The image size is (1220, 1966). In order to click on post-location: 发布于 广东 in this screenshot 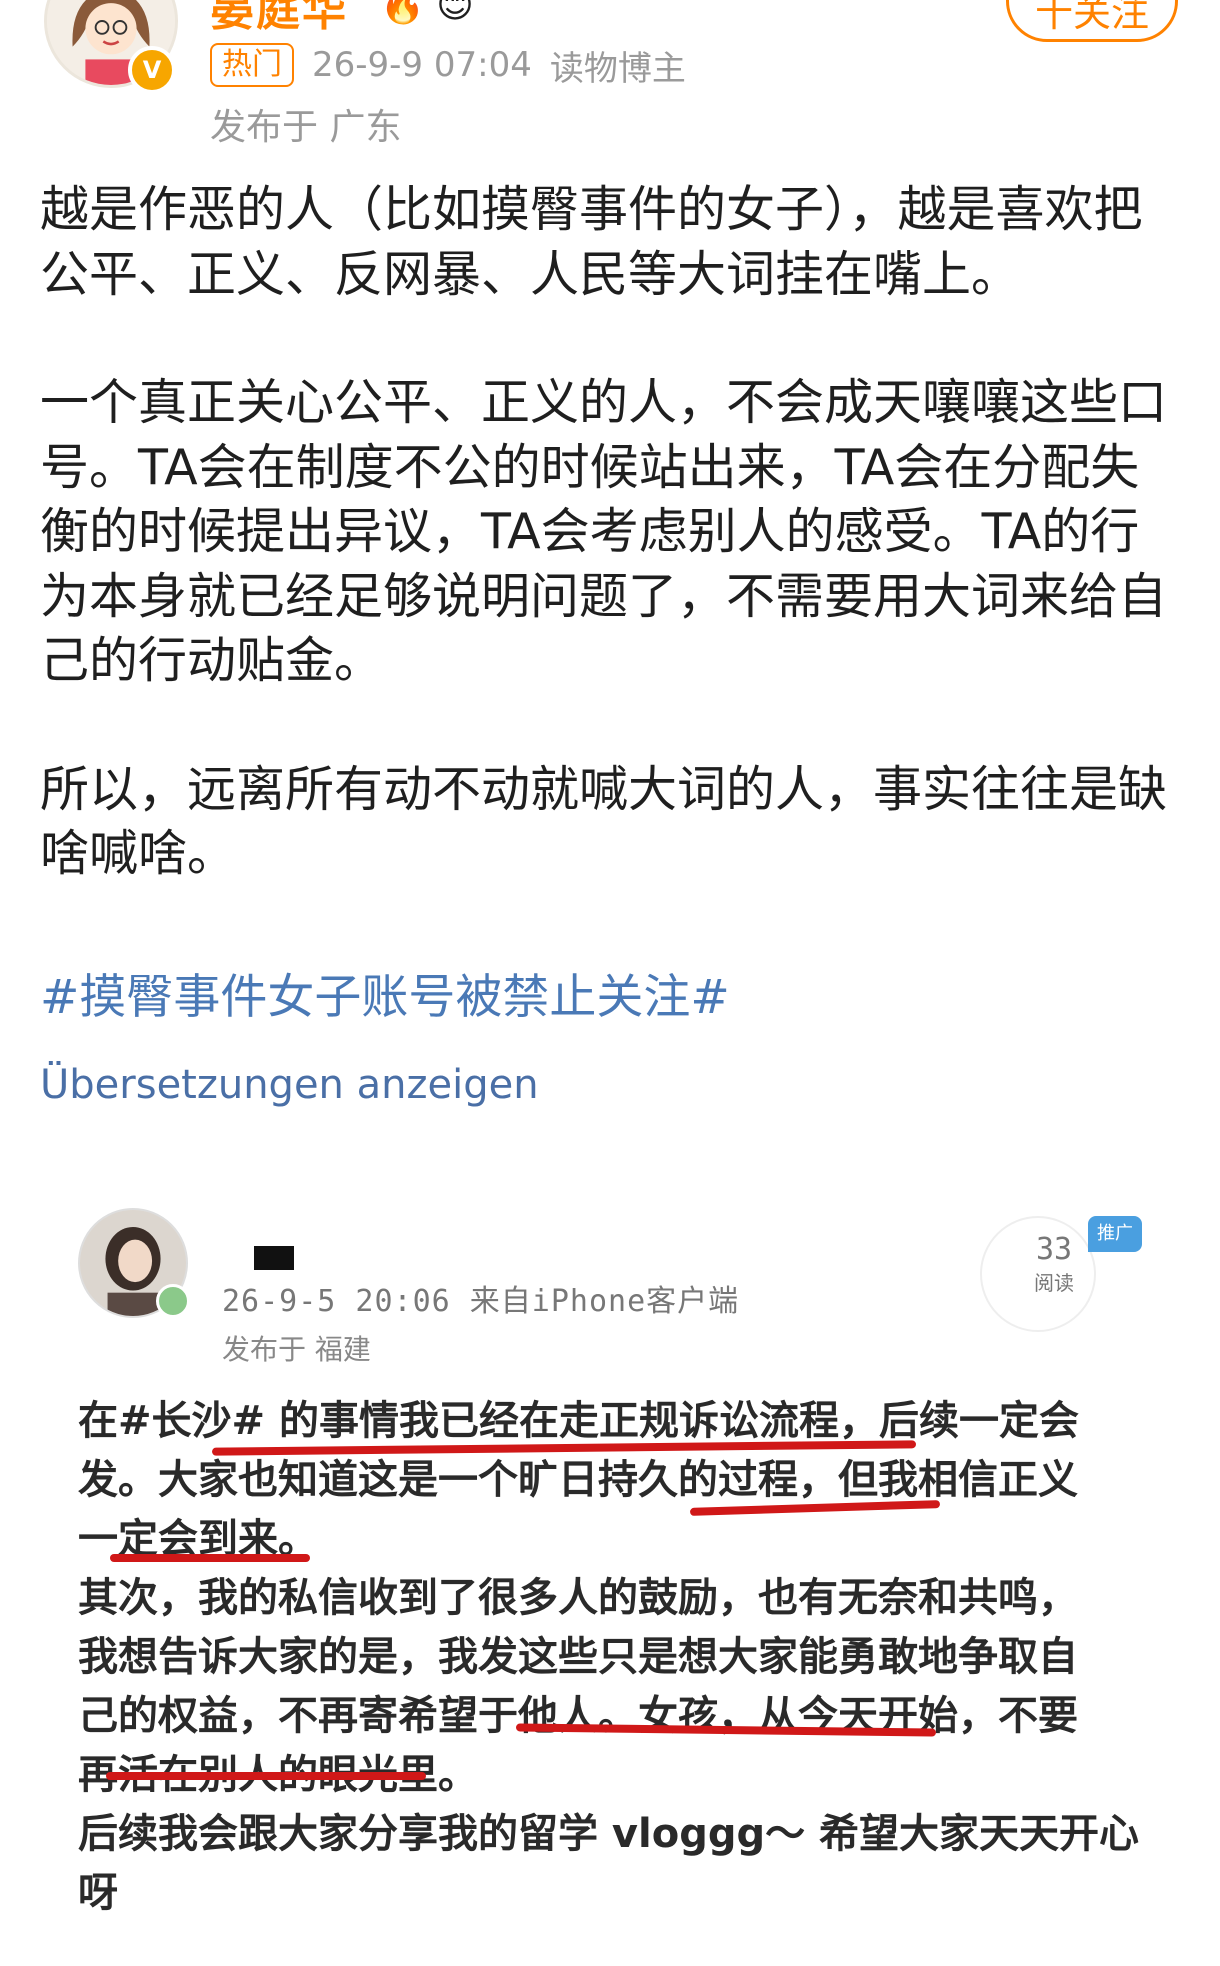, I will do `click(306, 127)`.